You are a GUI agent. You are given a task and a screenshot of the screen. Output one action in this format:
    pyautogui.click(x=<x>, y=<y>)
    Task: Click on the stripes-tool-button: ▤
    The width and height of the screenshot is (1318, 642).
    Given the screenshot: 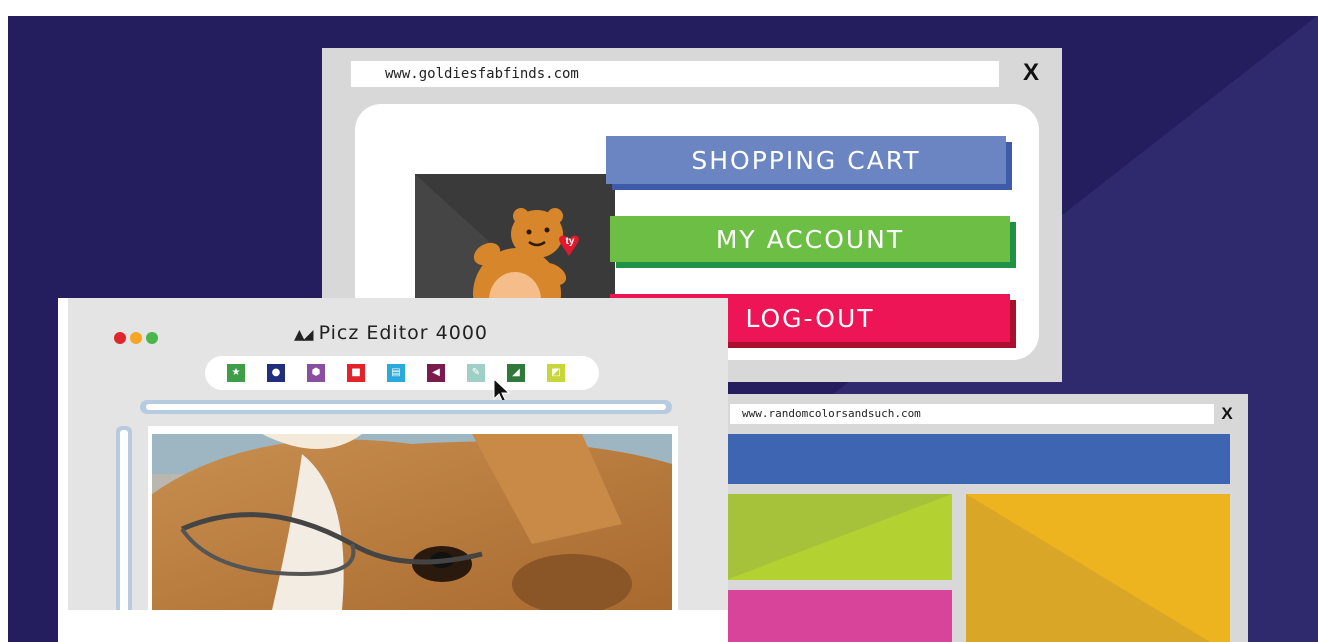 What is the action you would take?
    pyautogui.click(x=396, y=373)
    